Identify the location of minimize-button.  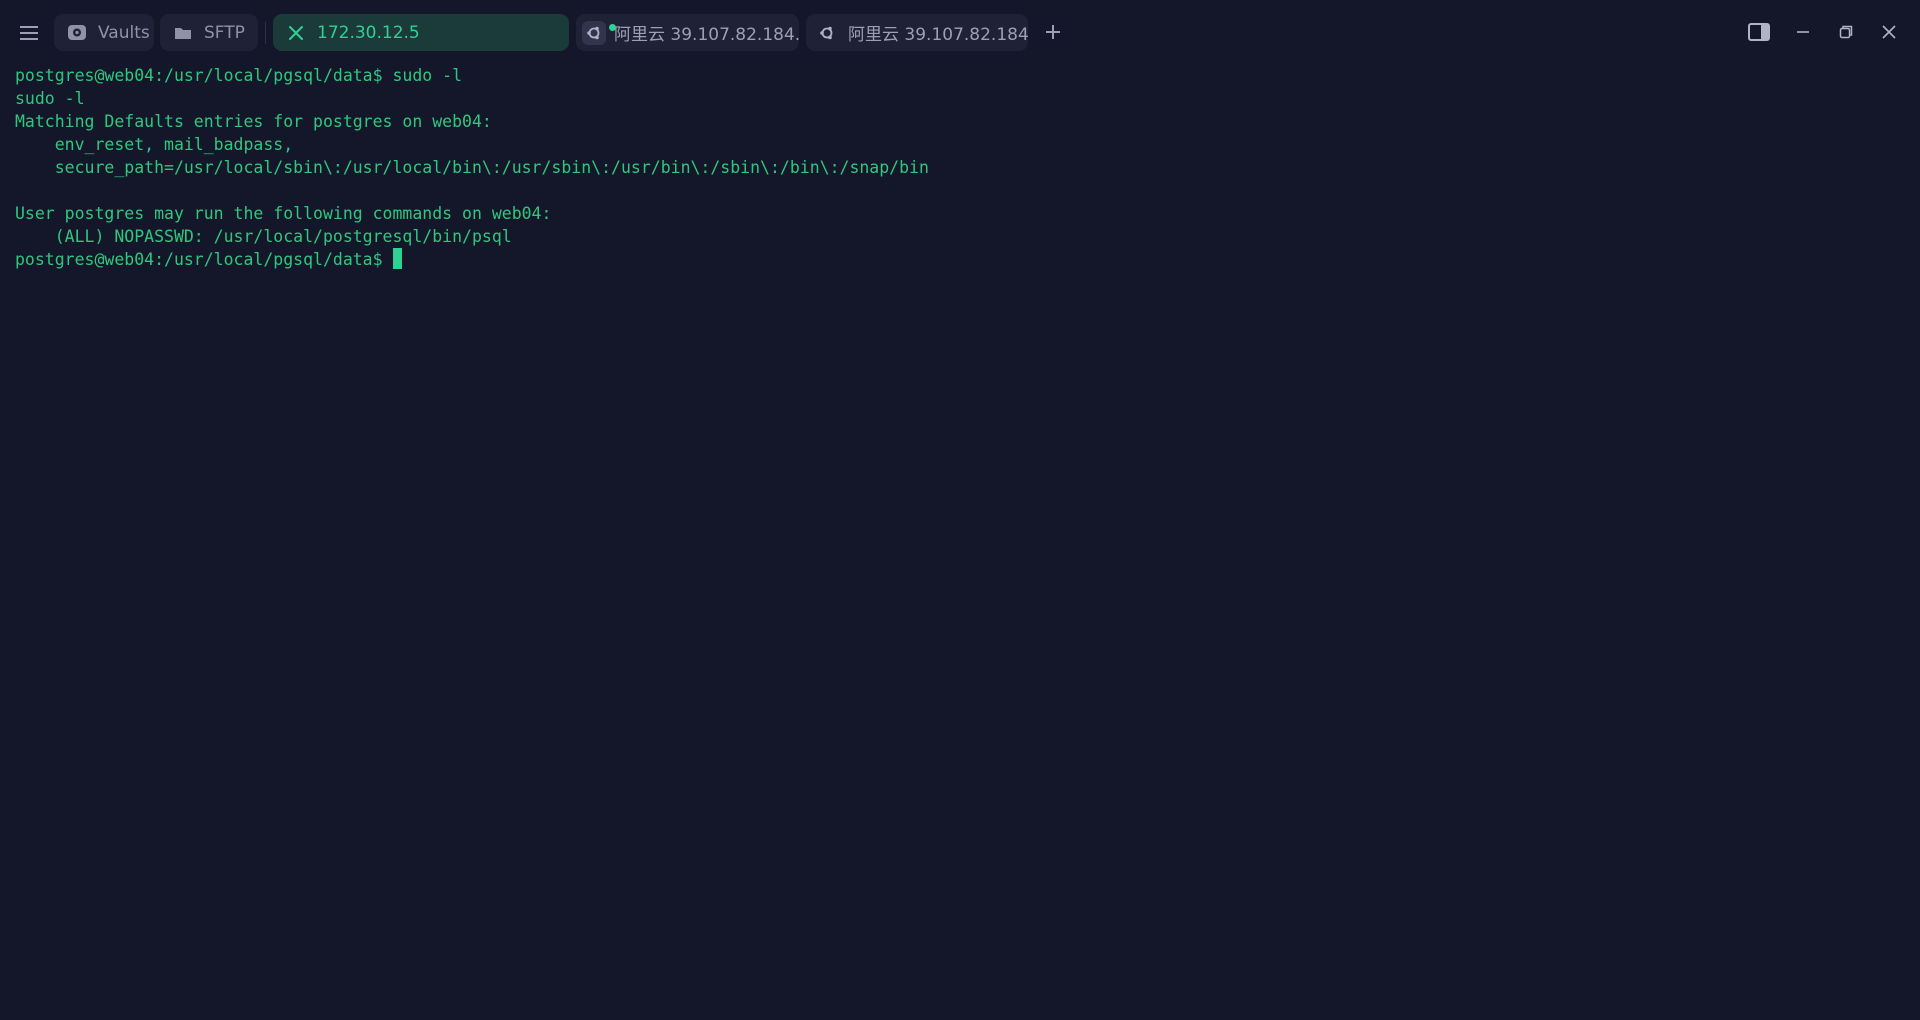
(1803, 32).